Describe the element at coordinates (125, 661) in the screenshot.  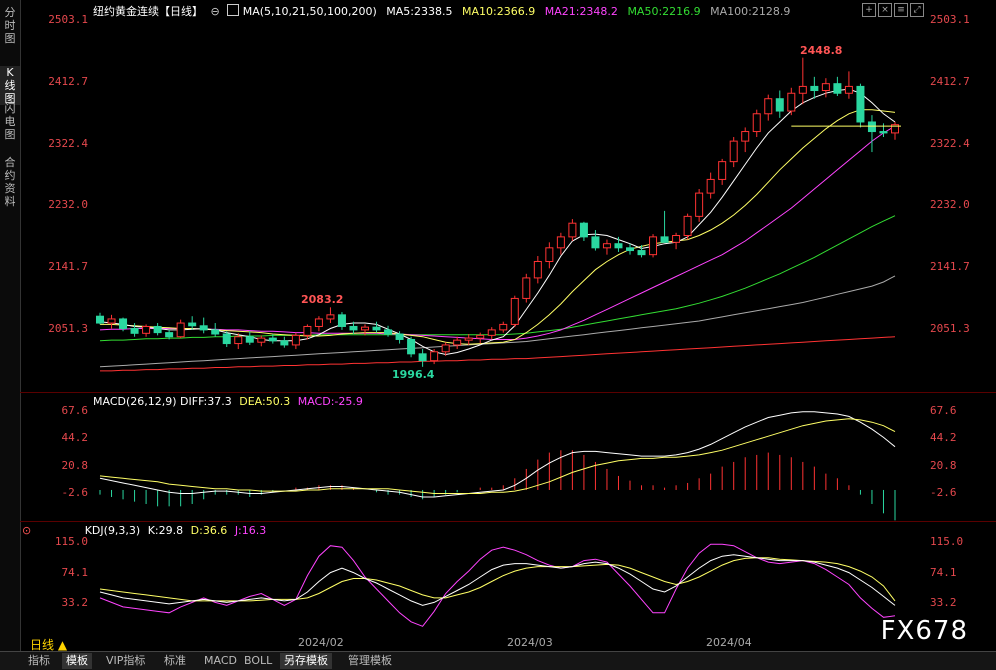
I see `toolbar-vip-indicator: VIP指标` at that location.